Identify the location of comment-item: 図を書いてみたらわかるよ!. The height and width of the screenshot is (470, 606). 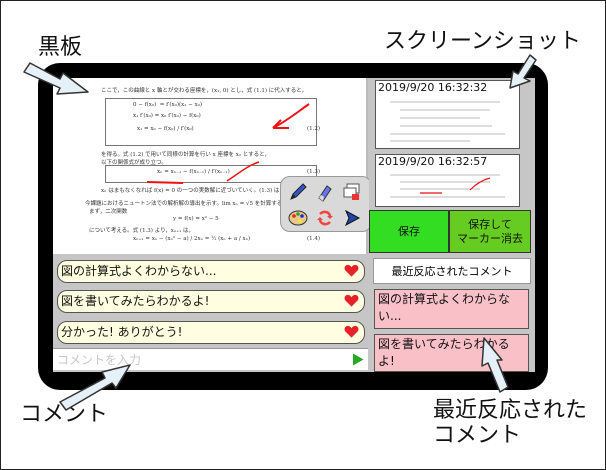
(211, 301).